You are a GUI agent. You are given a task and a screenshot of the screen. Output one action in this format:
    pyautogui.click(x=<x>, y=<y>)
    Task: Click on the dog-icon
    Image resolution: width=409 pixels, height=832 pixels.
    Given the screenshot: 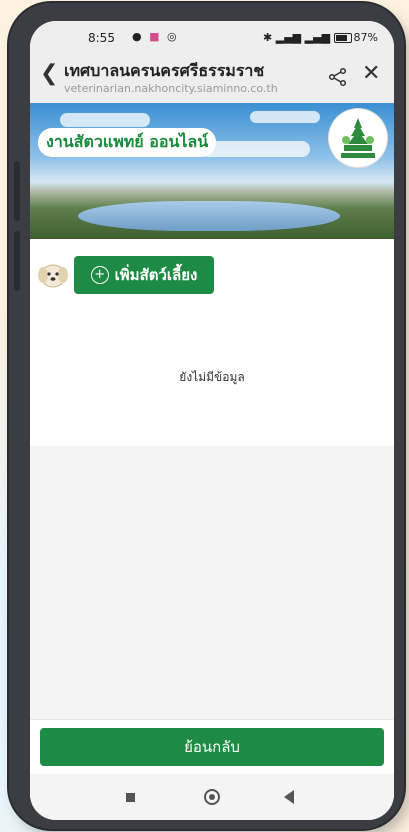 What is the action you would take?
    pyautogui.click(x=53, y=276)
    